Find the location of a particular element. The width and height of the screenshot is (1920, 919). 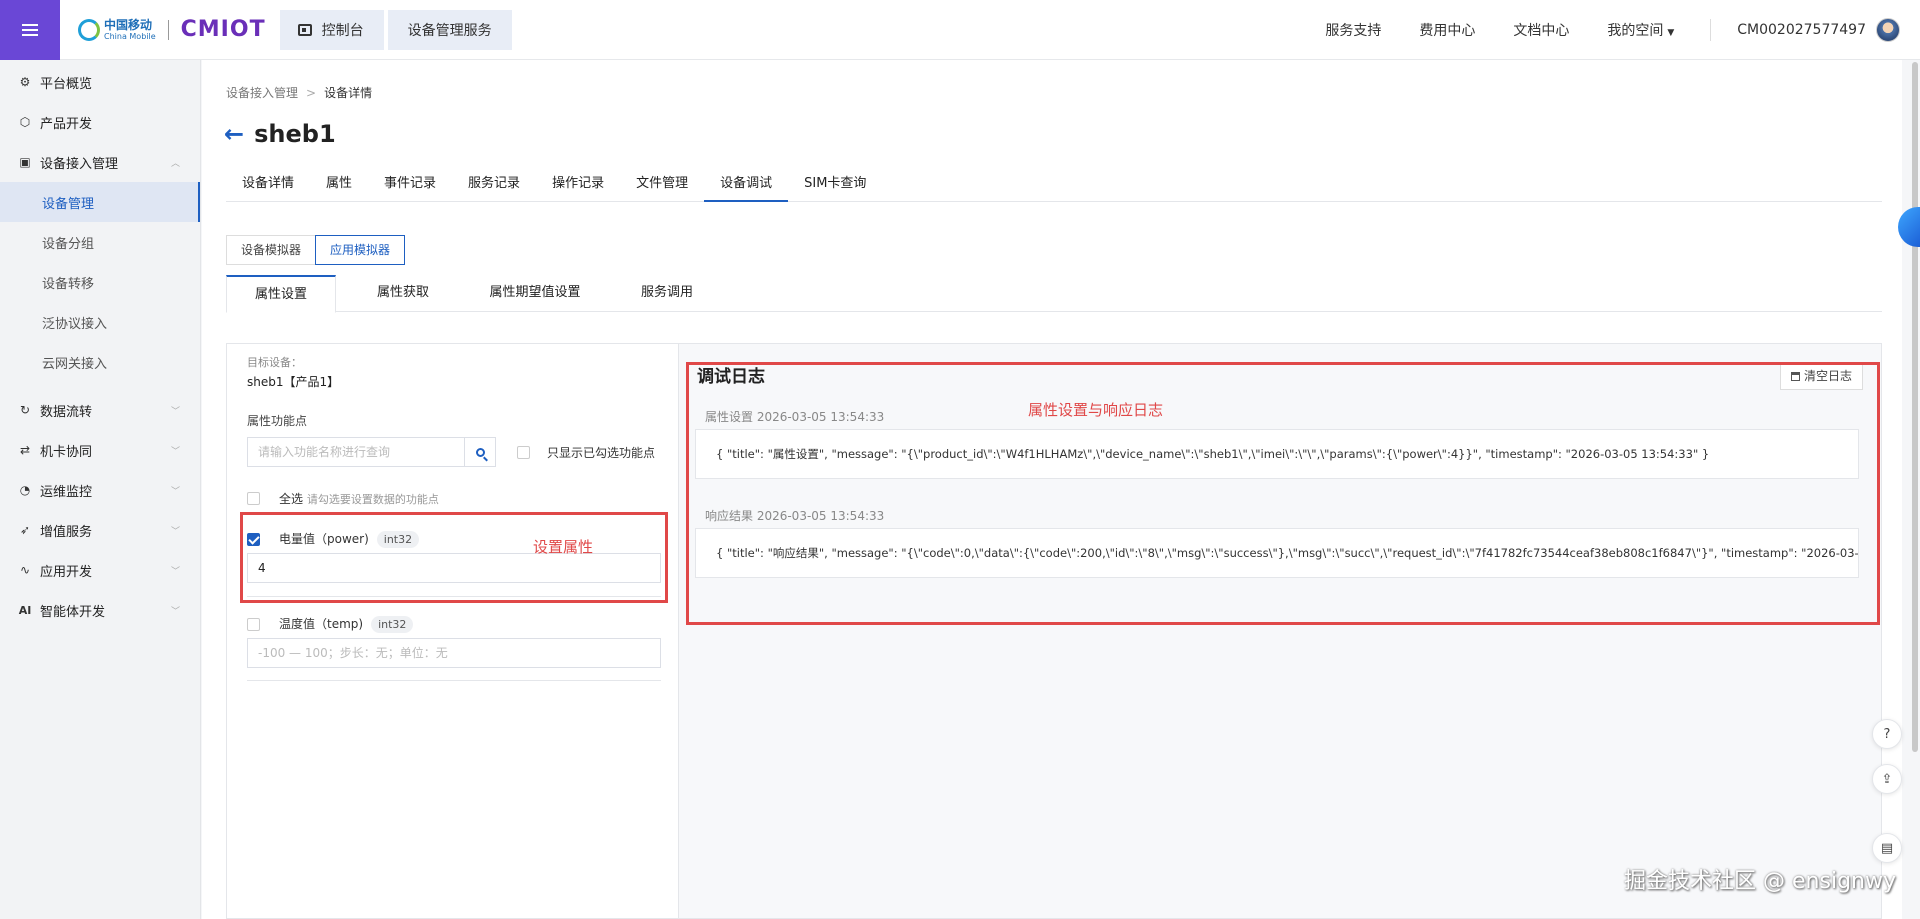

breadcrumb: 设备接入管理 > 设备详情 is located at coordinates (299, 92).